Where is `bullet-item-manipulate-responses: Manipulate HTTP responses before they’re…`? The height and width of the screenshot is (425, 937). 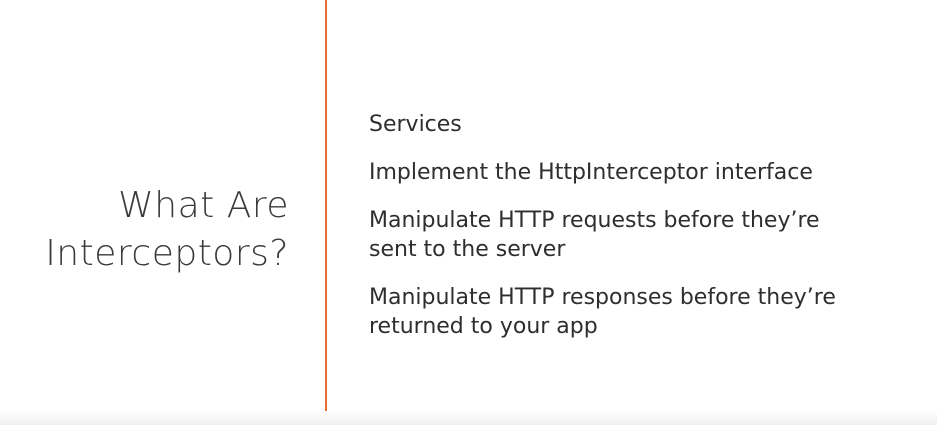 bullet-item-manipulate-responses: Manipulate HTTP responses before they’re… is located at coordinates (647, 312).